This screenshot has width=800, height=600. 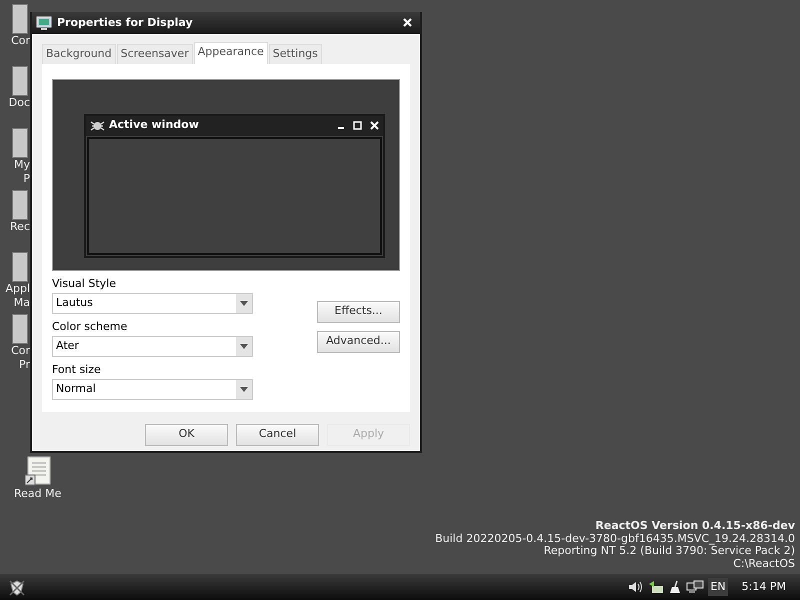 I want to click on dropdown-field: Lautus, so click(x=152, y=303).